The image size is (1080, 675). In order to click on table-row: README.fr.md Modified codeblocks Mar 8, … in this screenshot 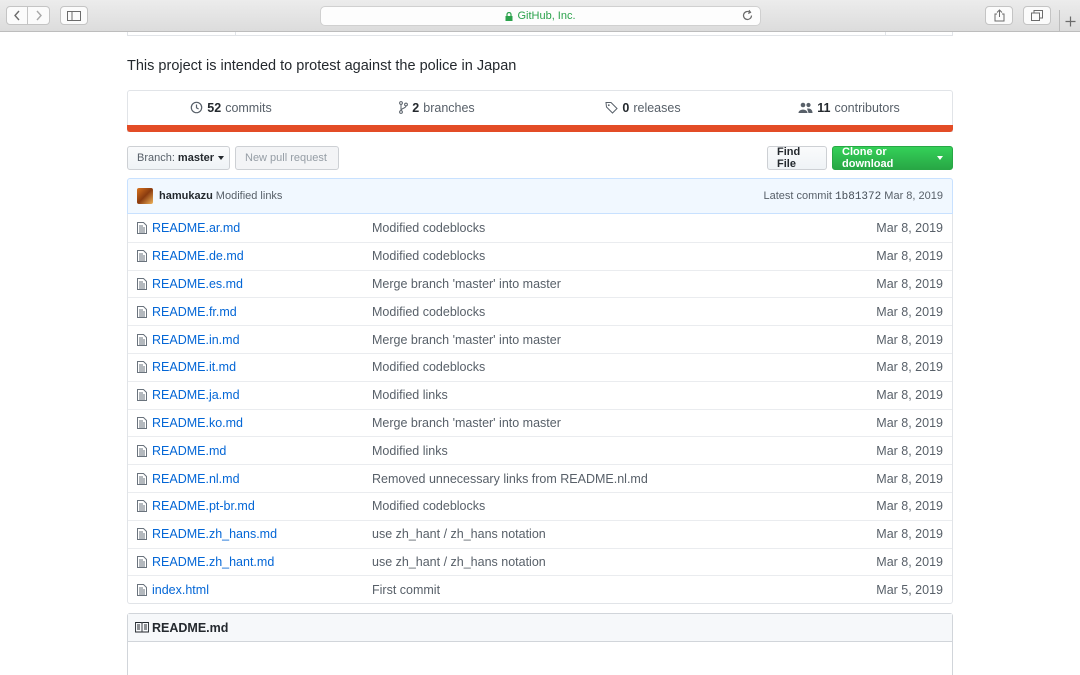, I will do `click(540, 311)`.